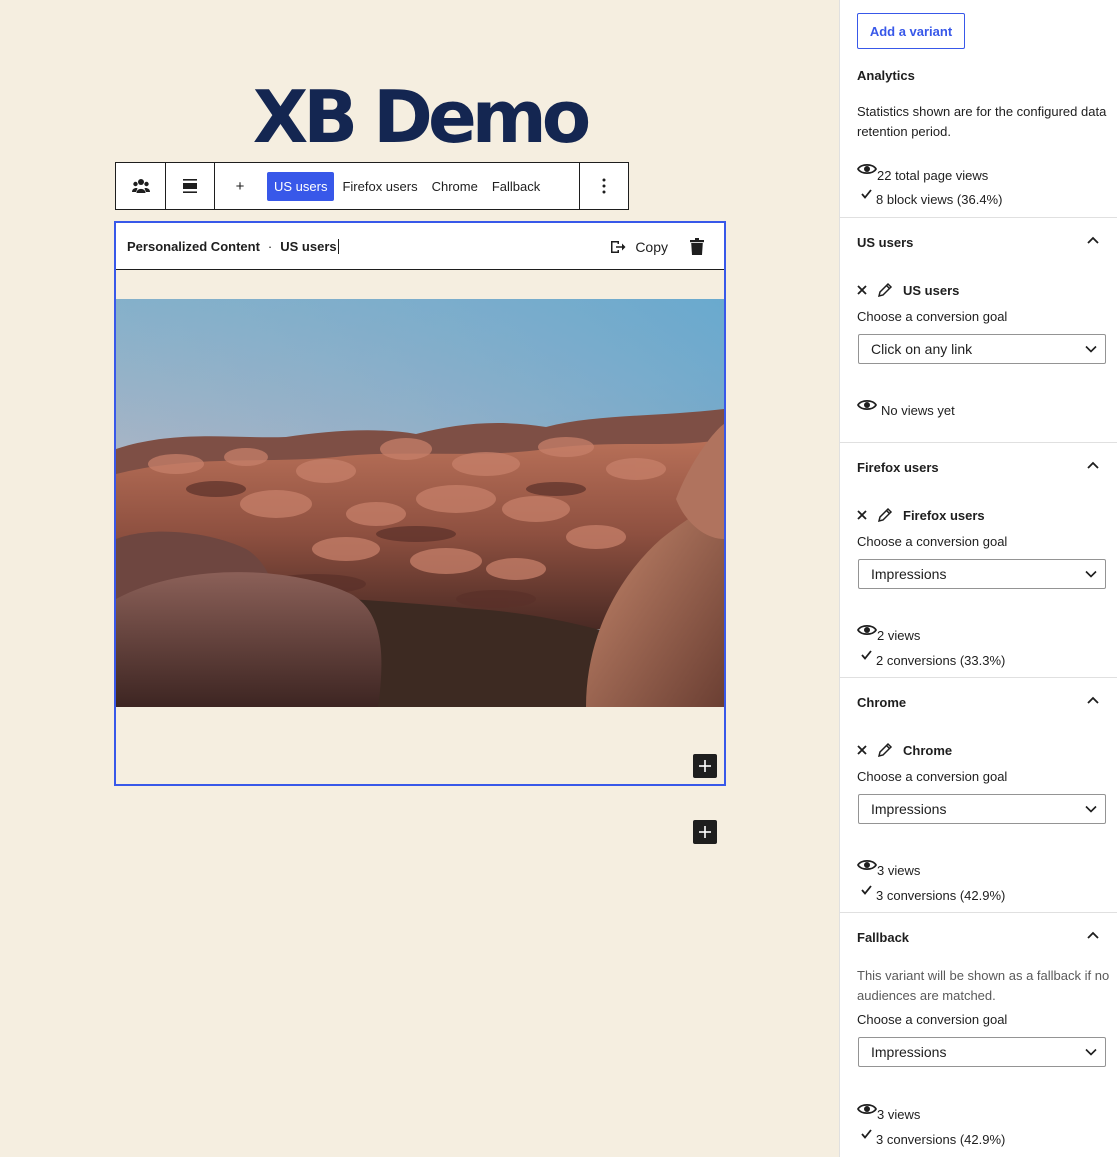 The image size is (1117, 1157). What do you see at coordinates (240, 186) in the screenshot?
I see `add-variant-toolbar-button: +` at bounding box center [240, 186].